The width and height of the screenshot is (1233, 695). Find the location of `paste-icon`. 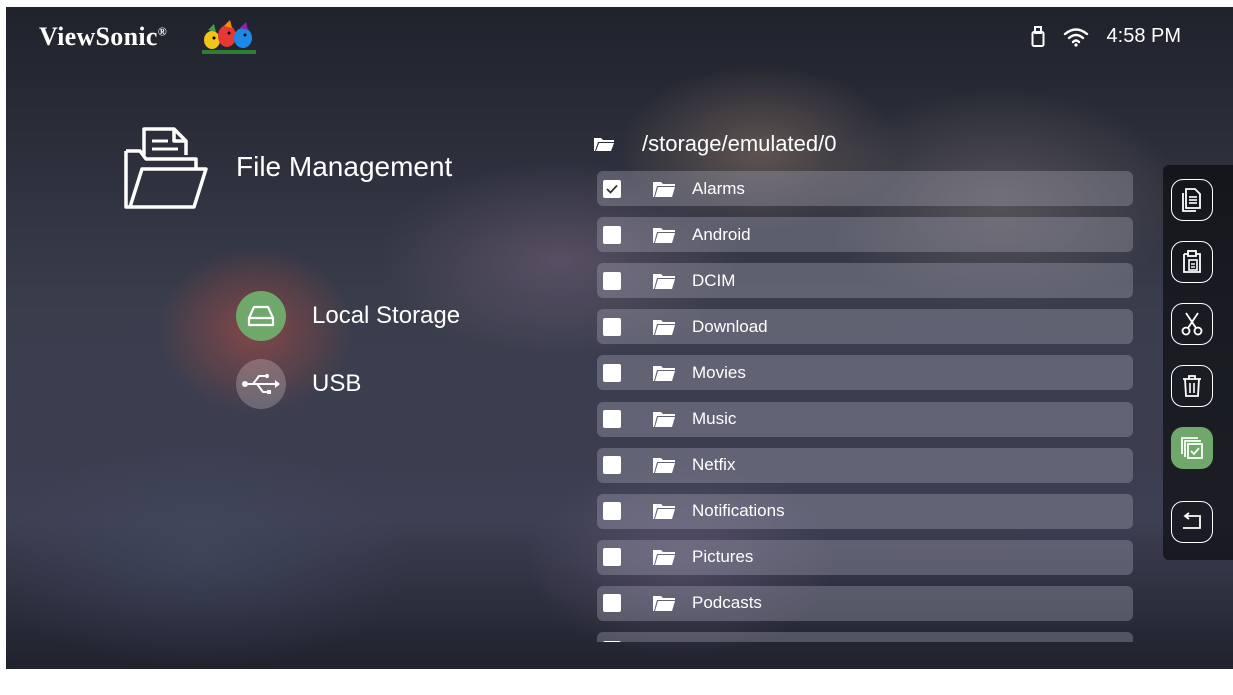

paste-icon is located at coordinates (1192, 261).